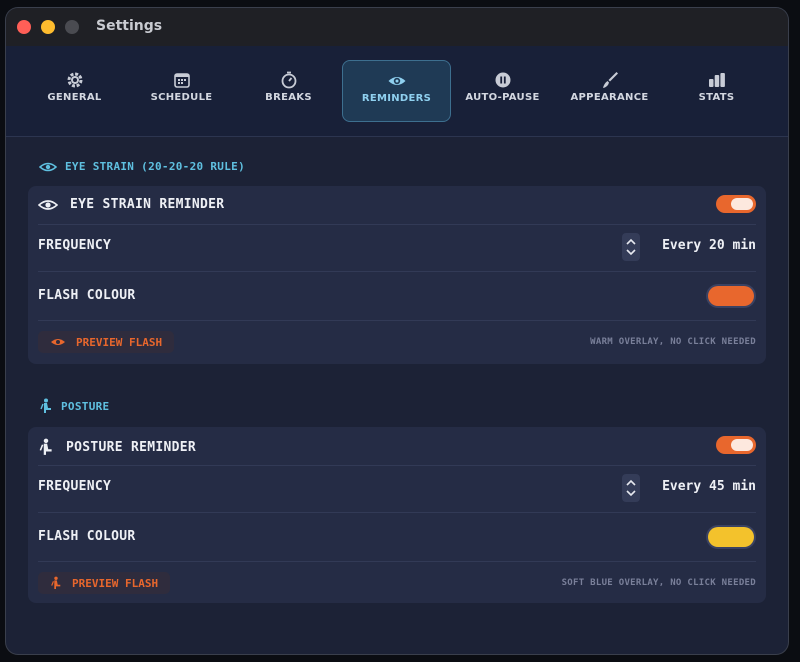 The width and height of the screenshot is (800, 662). Describe the element at coordinates (147, 204) in the screenshot. I see `reminder-title-text: EYE STRAIN REMINDER` at that location.